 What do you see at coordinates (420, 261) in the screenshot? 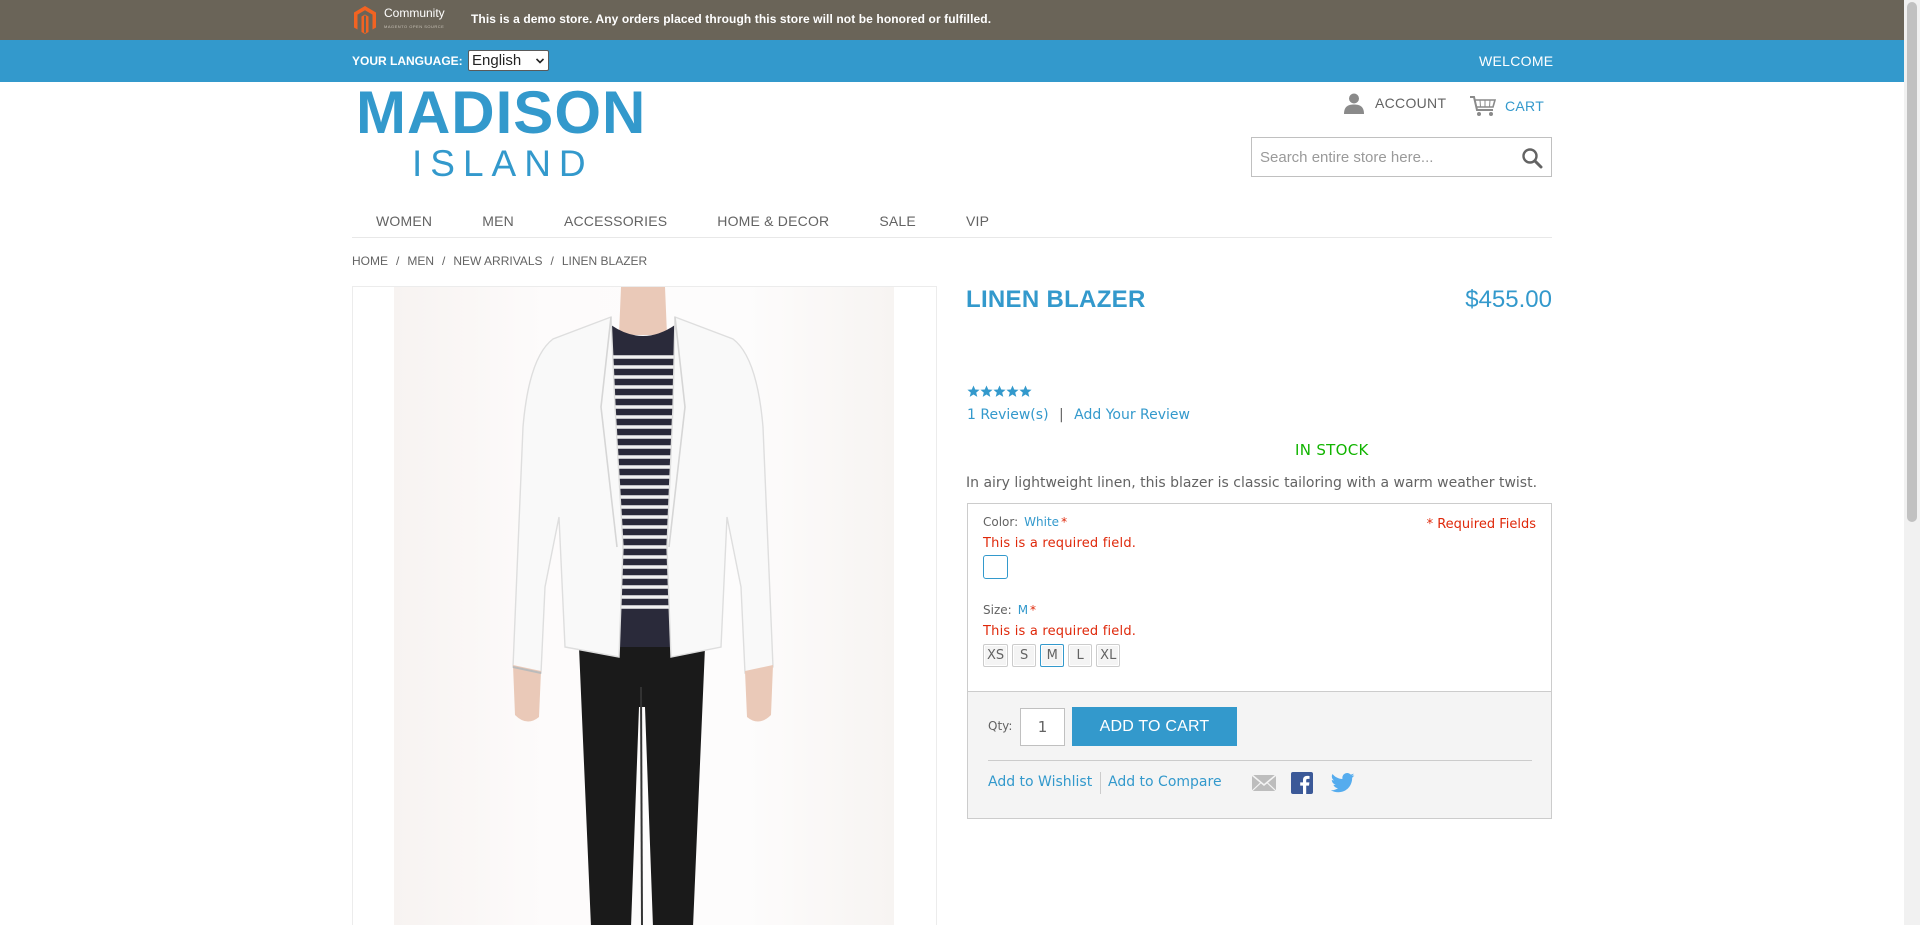
I see `breadcrumb-men: MEN` at bounding box center [420, 261].